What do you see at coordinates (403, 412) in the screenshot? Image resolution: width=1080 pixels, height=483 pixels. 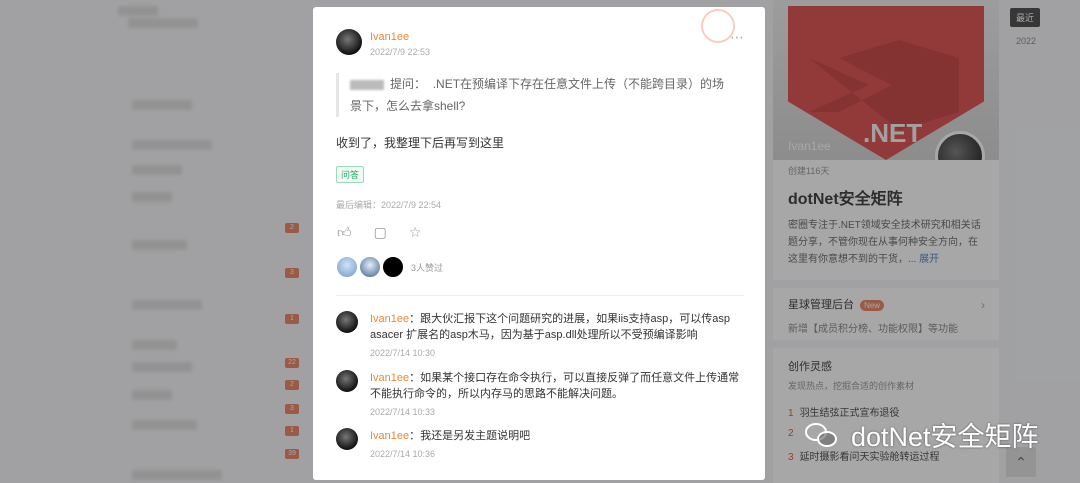 I see `comment-time: 2022/7/14 10:33` at bounding box center [403, 412].